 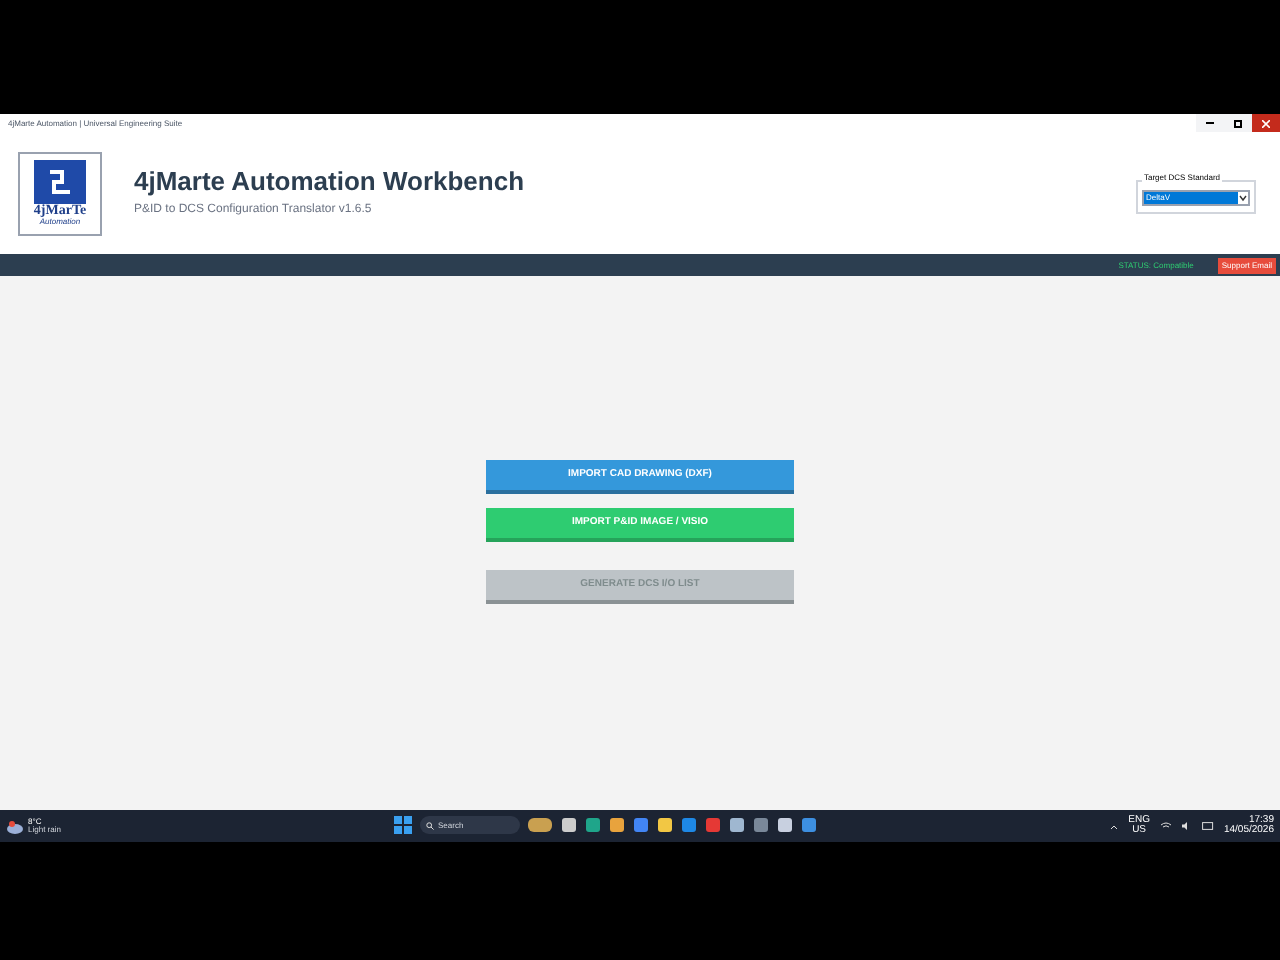 I want to click on restore-button, so click(x=1238, y=123).